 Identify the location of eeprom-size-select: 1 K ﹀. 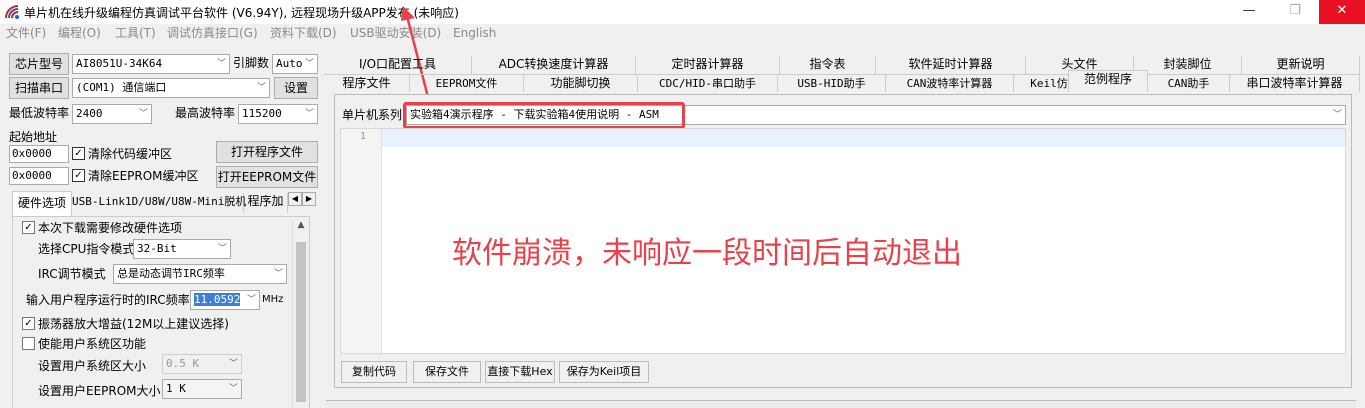
(202, 389).